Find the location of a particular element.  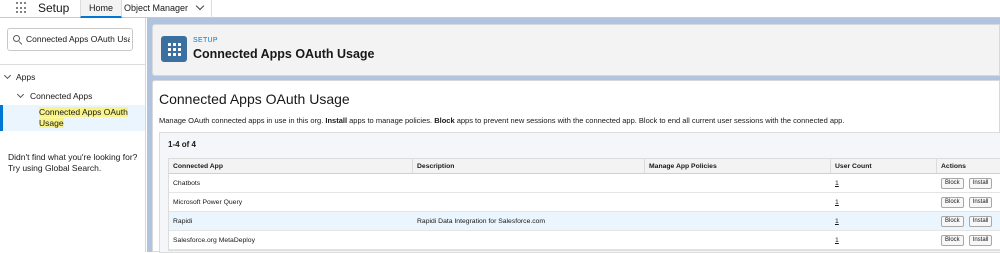

record-count: 1-4 of 4 is located at coordinates (182, 144).